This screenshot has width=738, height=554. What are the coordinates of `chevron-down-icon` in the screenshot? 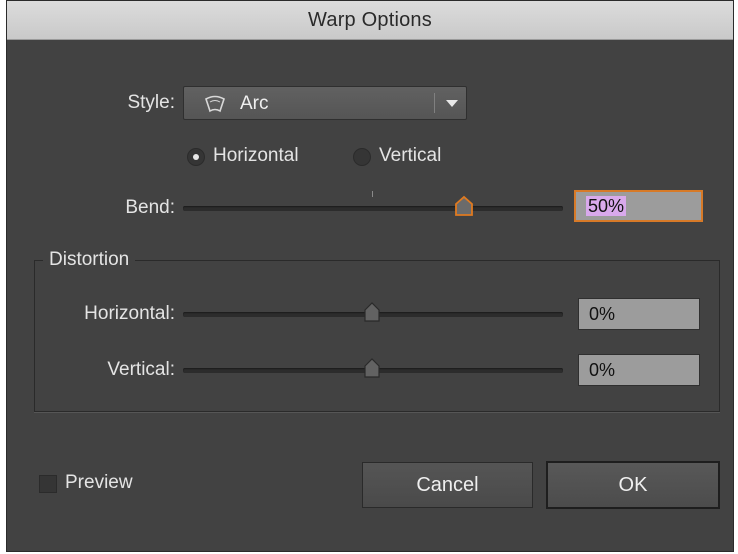 It's located at (452, 103).